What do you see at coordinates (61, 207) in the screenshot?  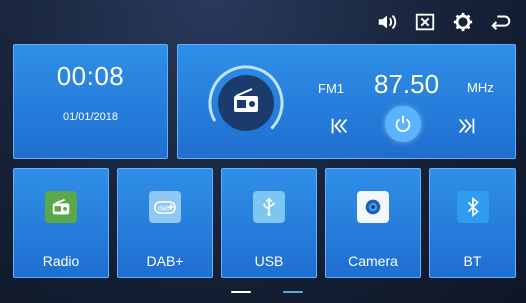 I see `radio-icon` at bounding box center [61, 207].